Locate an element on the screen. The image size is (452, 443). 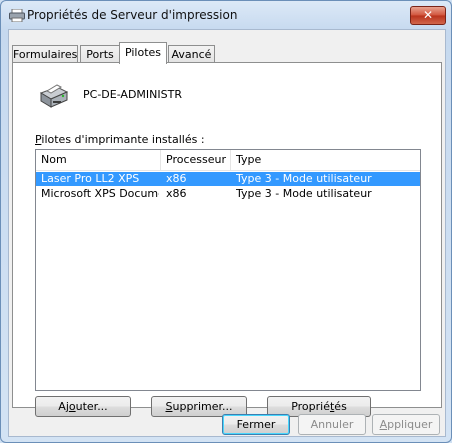
list-header: Nom Processeur Type is located at coordinates (228, 160).